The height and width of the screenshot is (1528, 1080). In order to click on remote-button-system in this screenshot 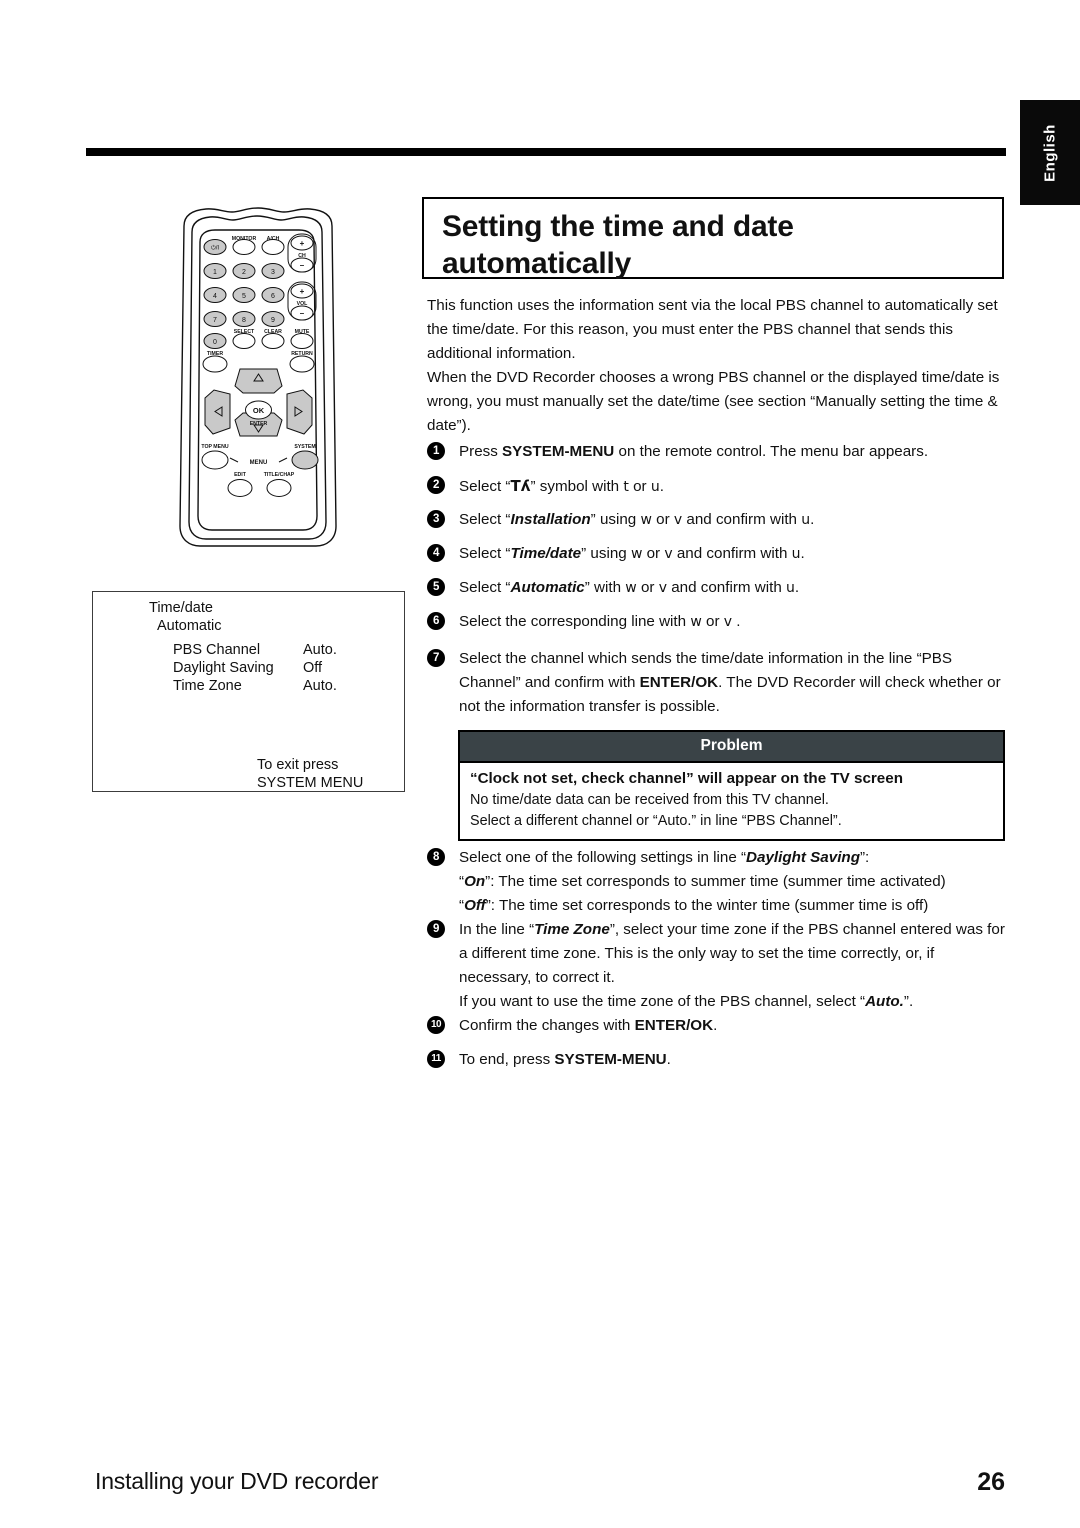, I will do `click(305, 460)`.